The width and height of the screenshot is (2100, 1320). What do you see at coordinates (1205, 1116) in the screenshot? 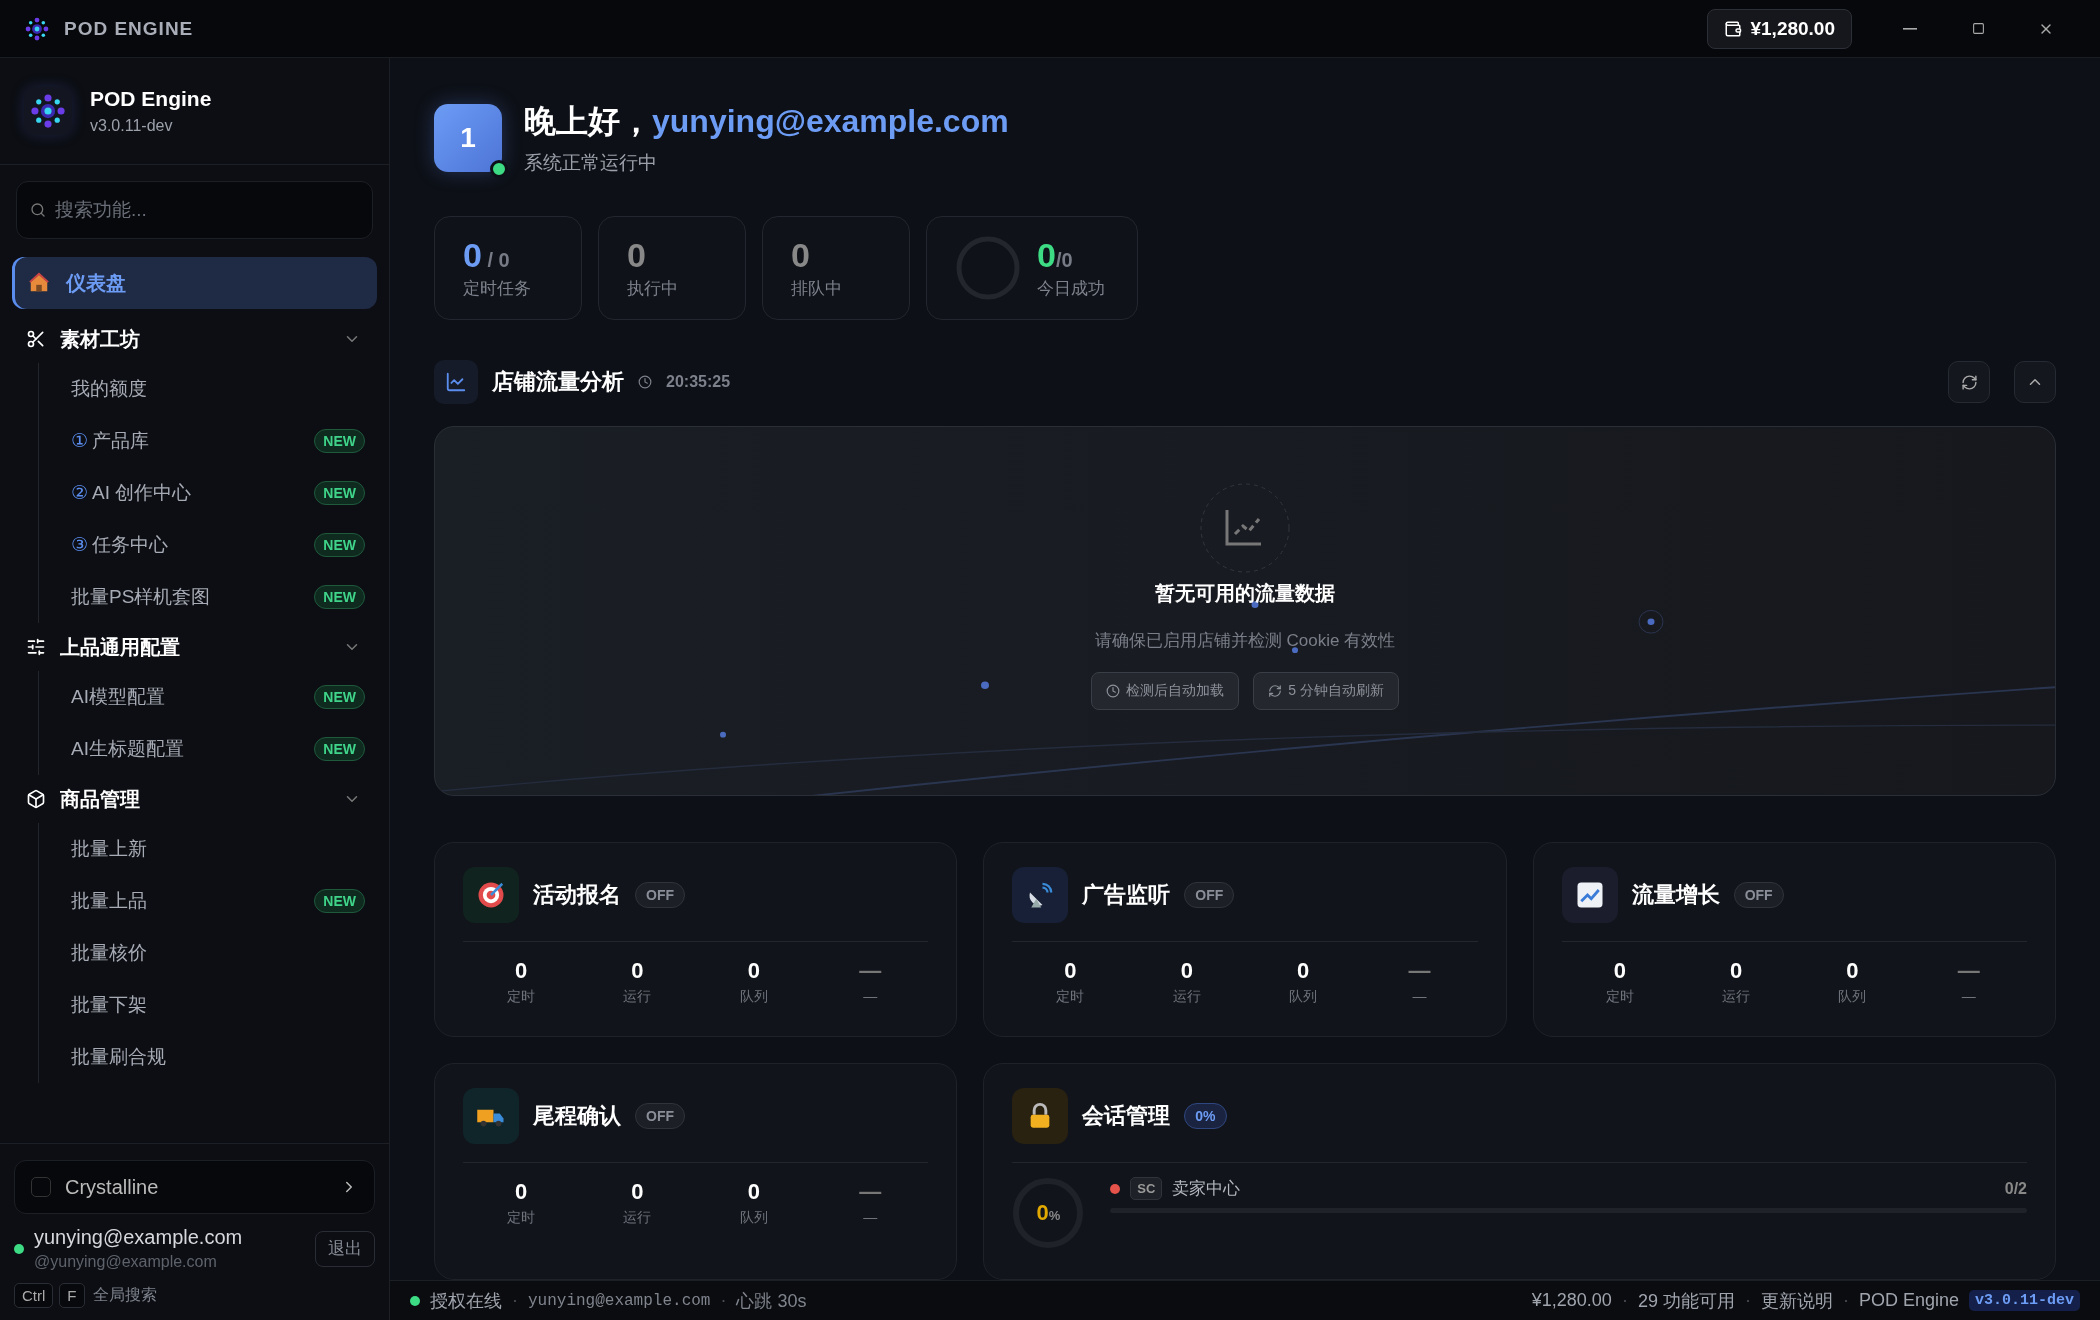
I see `percent-badge: 0%` at bounding box center [1205, 1116].